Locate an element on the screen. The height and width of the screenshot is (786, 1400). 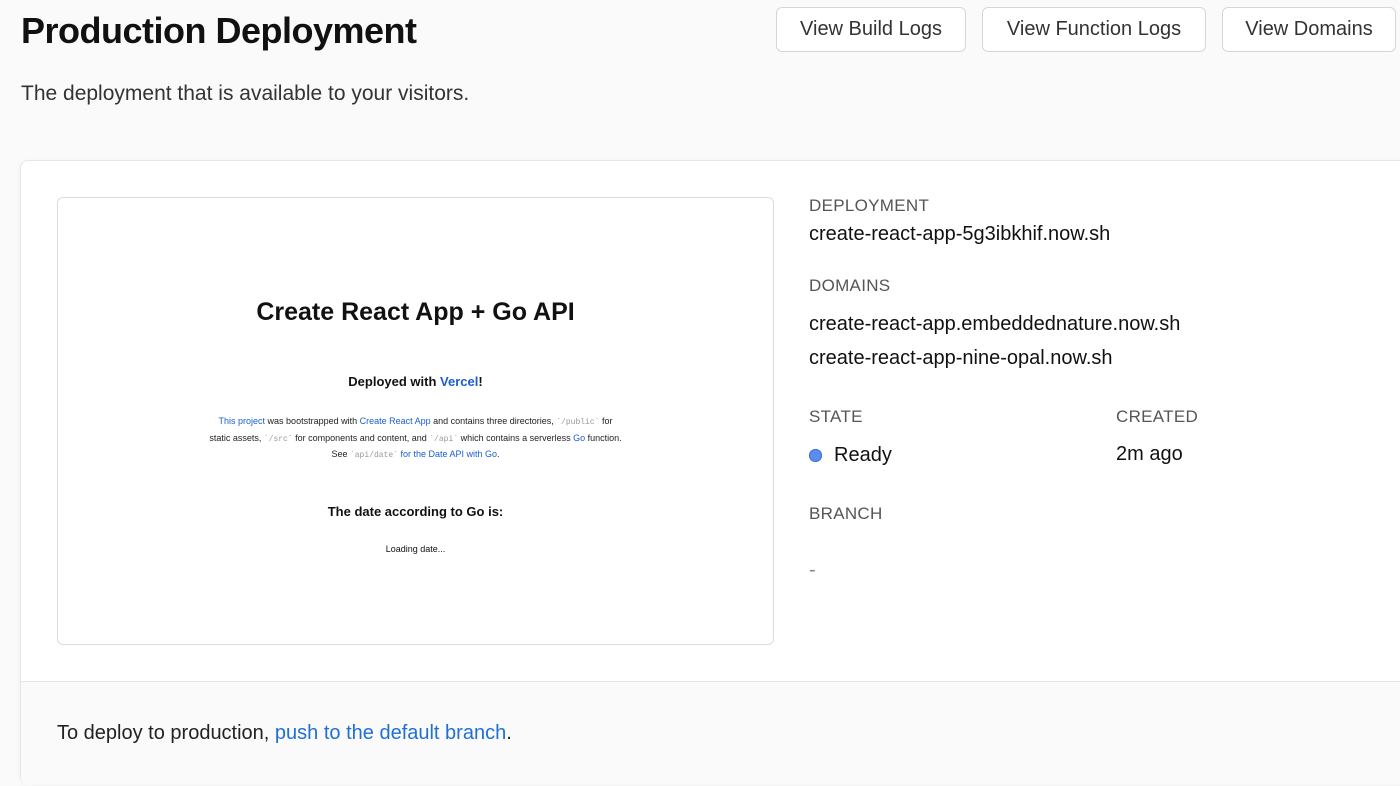
preview-deployed-suffix: ! is located at coordinates (480, 381).